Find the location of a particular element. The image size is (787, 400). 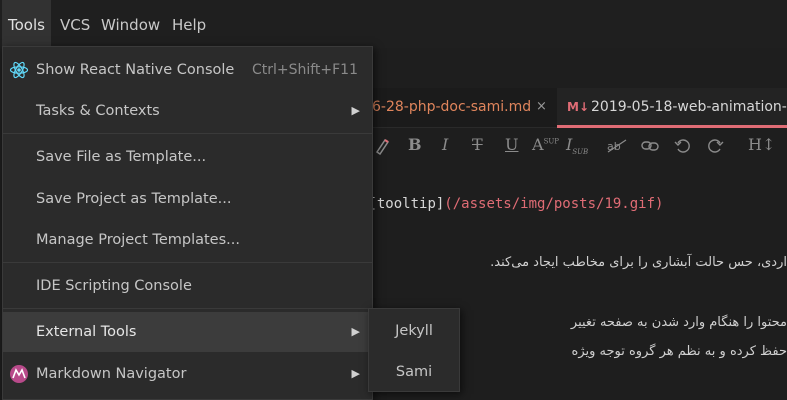

bold-icon: B is located at coordinates (415, 144).